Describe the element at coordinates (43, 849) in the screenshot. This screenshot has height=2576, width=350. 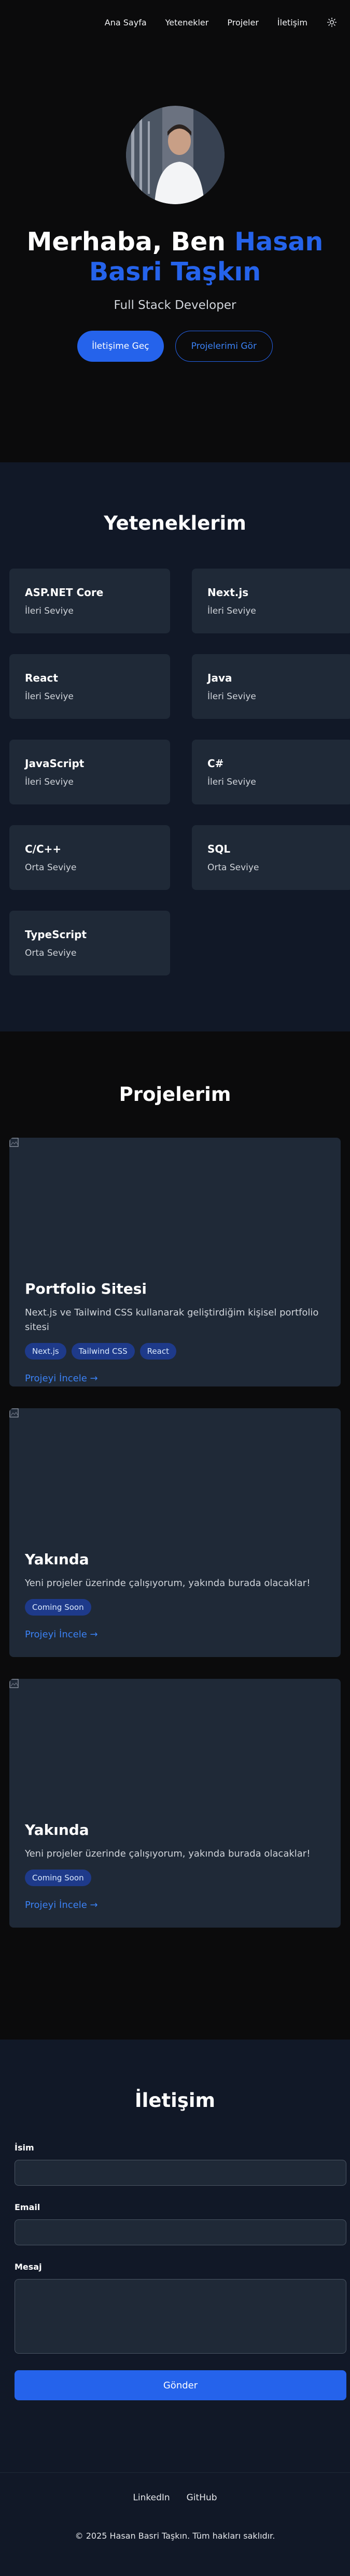
I see `skill-name: C/C++` at that location.